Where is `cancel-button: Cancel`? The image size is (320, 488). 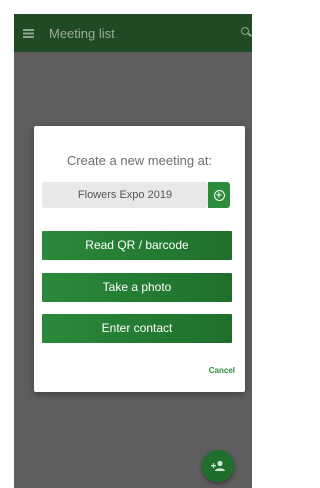
cancel-button: Cancel is located at coordinates (222, 370).